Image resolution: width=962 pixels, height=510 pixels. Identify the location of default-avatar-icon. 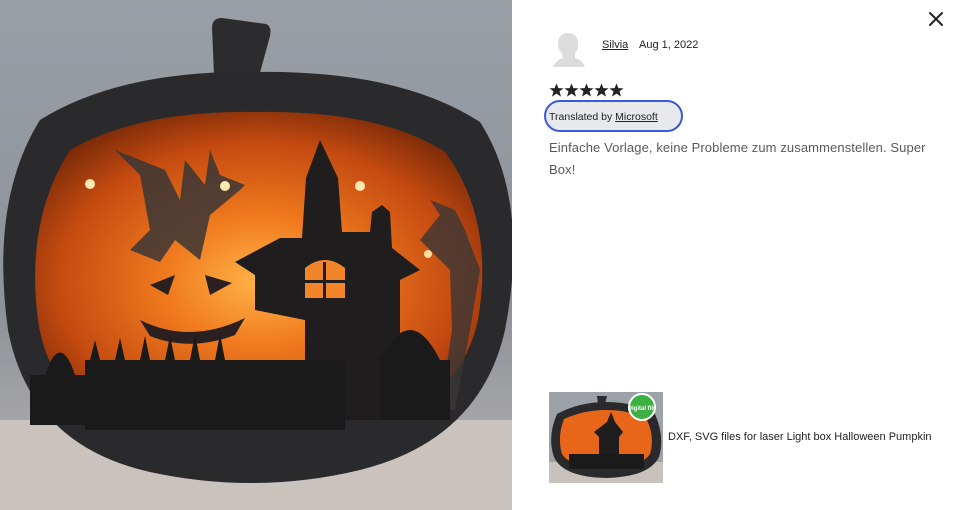
(569, 50).